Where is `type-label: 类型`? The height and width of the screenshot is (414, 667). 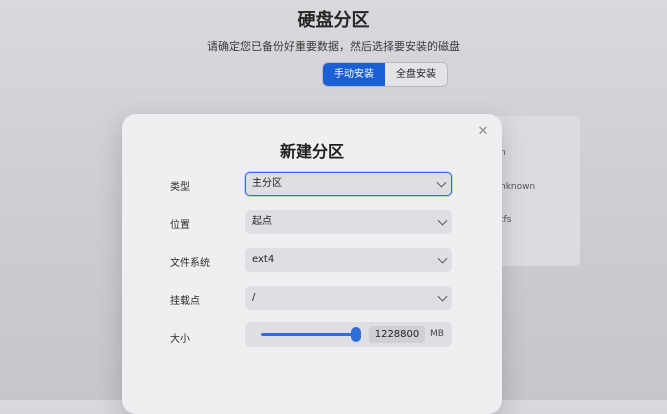
type-label: 类型 is located at coordinates (180, 187).